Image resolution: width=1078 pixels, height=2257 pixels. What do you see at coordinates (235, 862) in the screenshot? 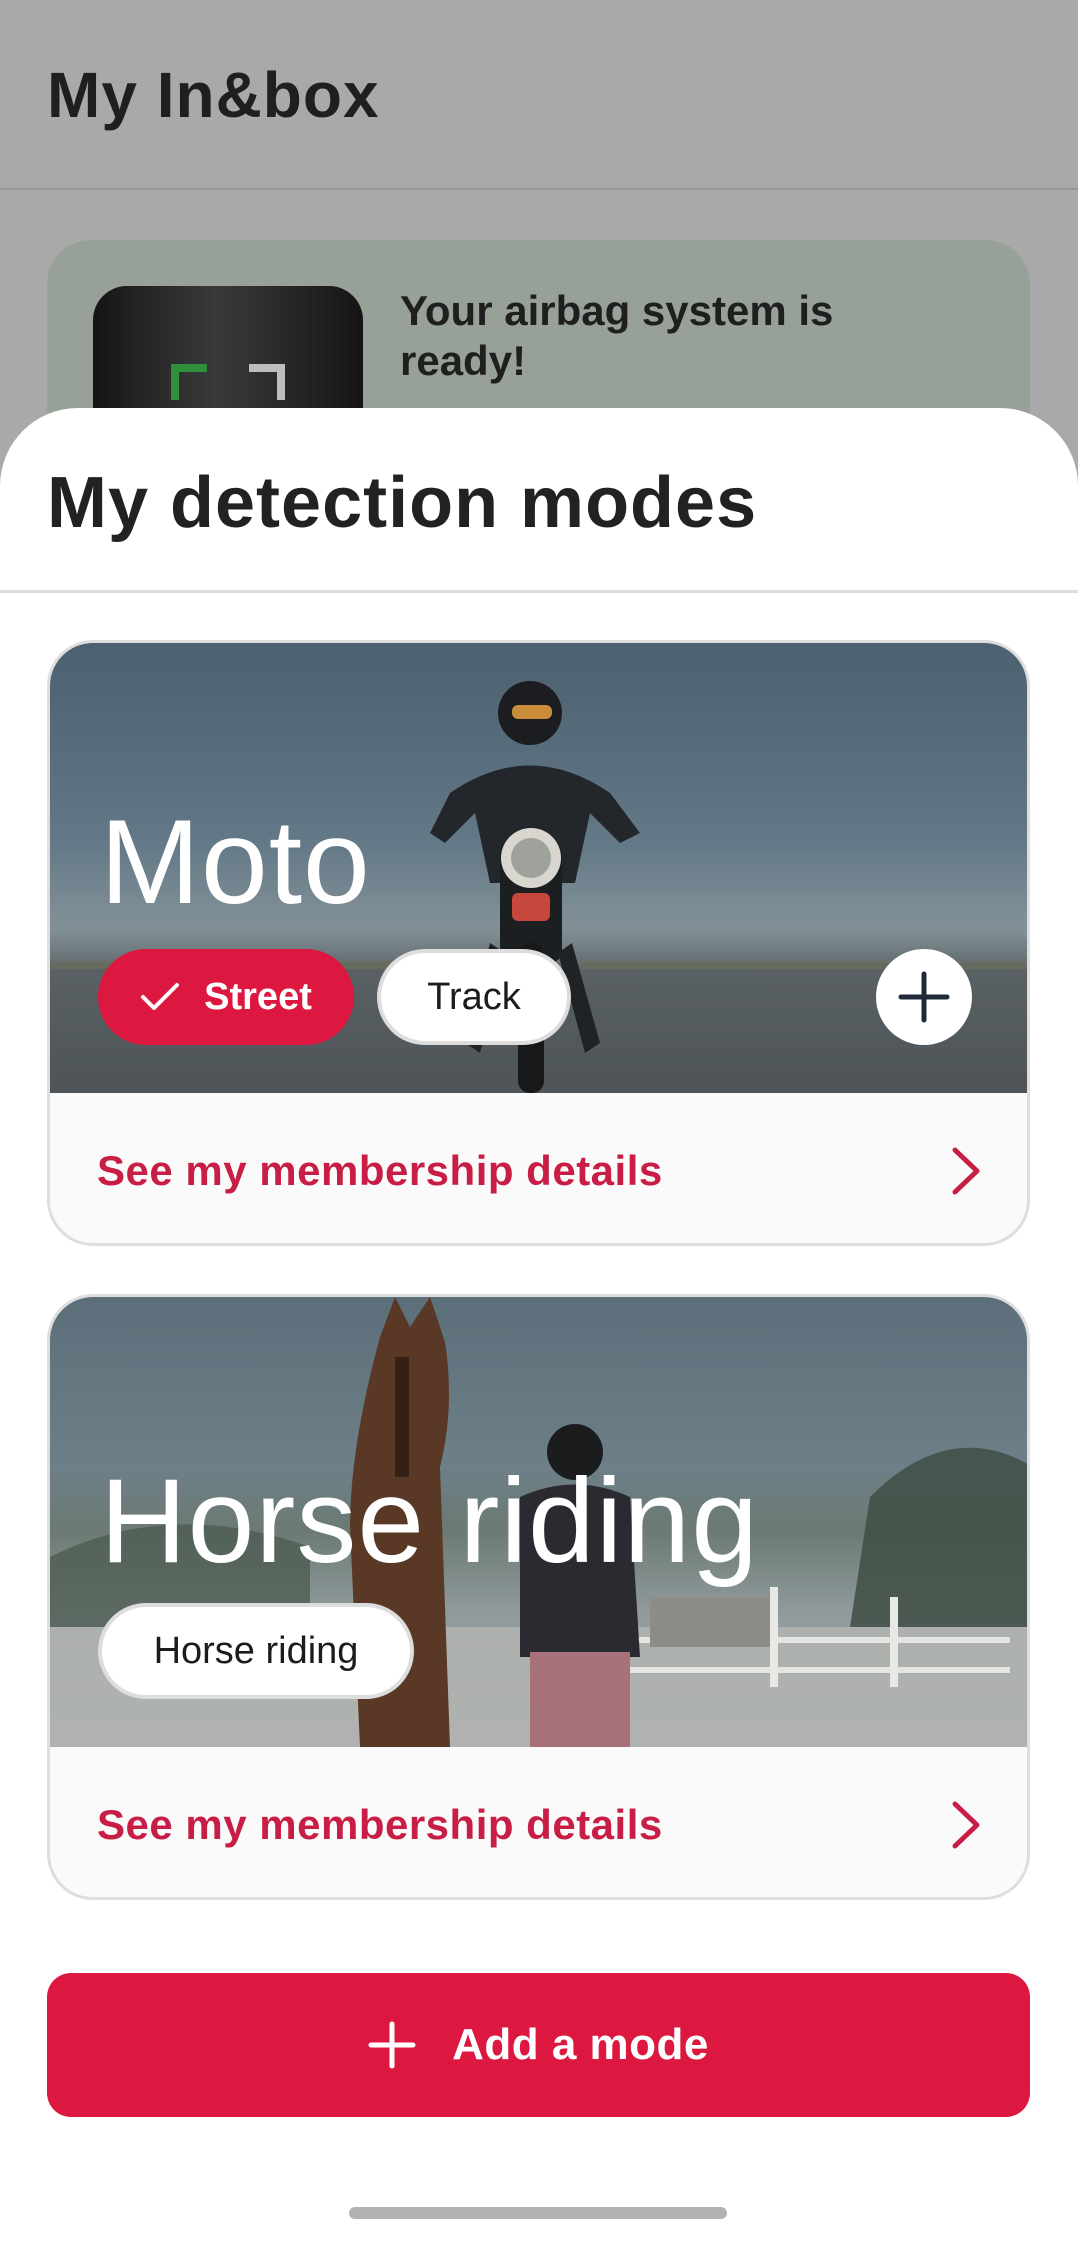
I see `mode-title-moto: Moto` at bounding box center [235, 862].